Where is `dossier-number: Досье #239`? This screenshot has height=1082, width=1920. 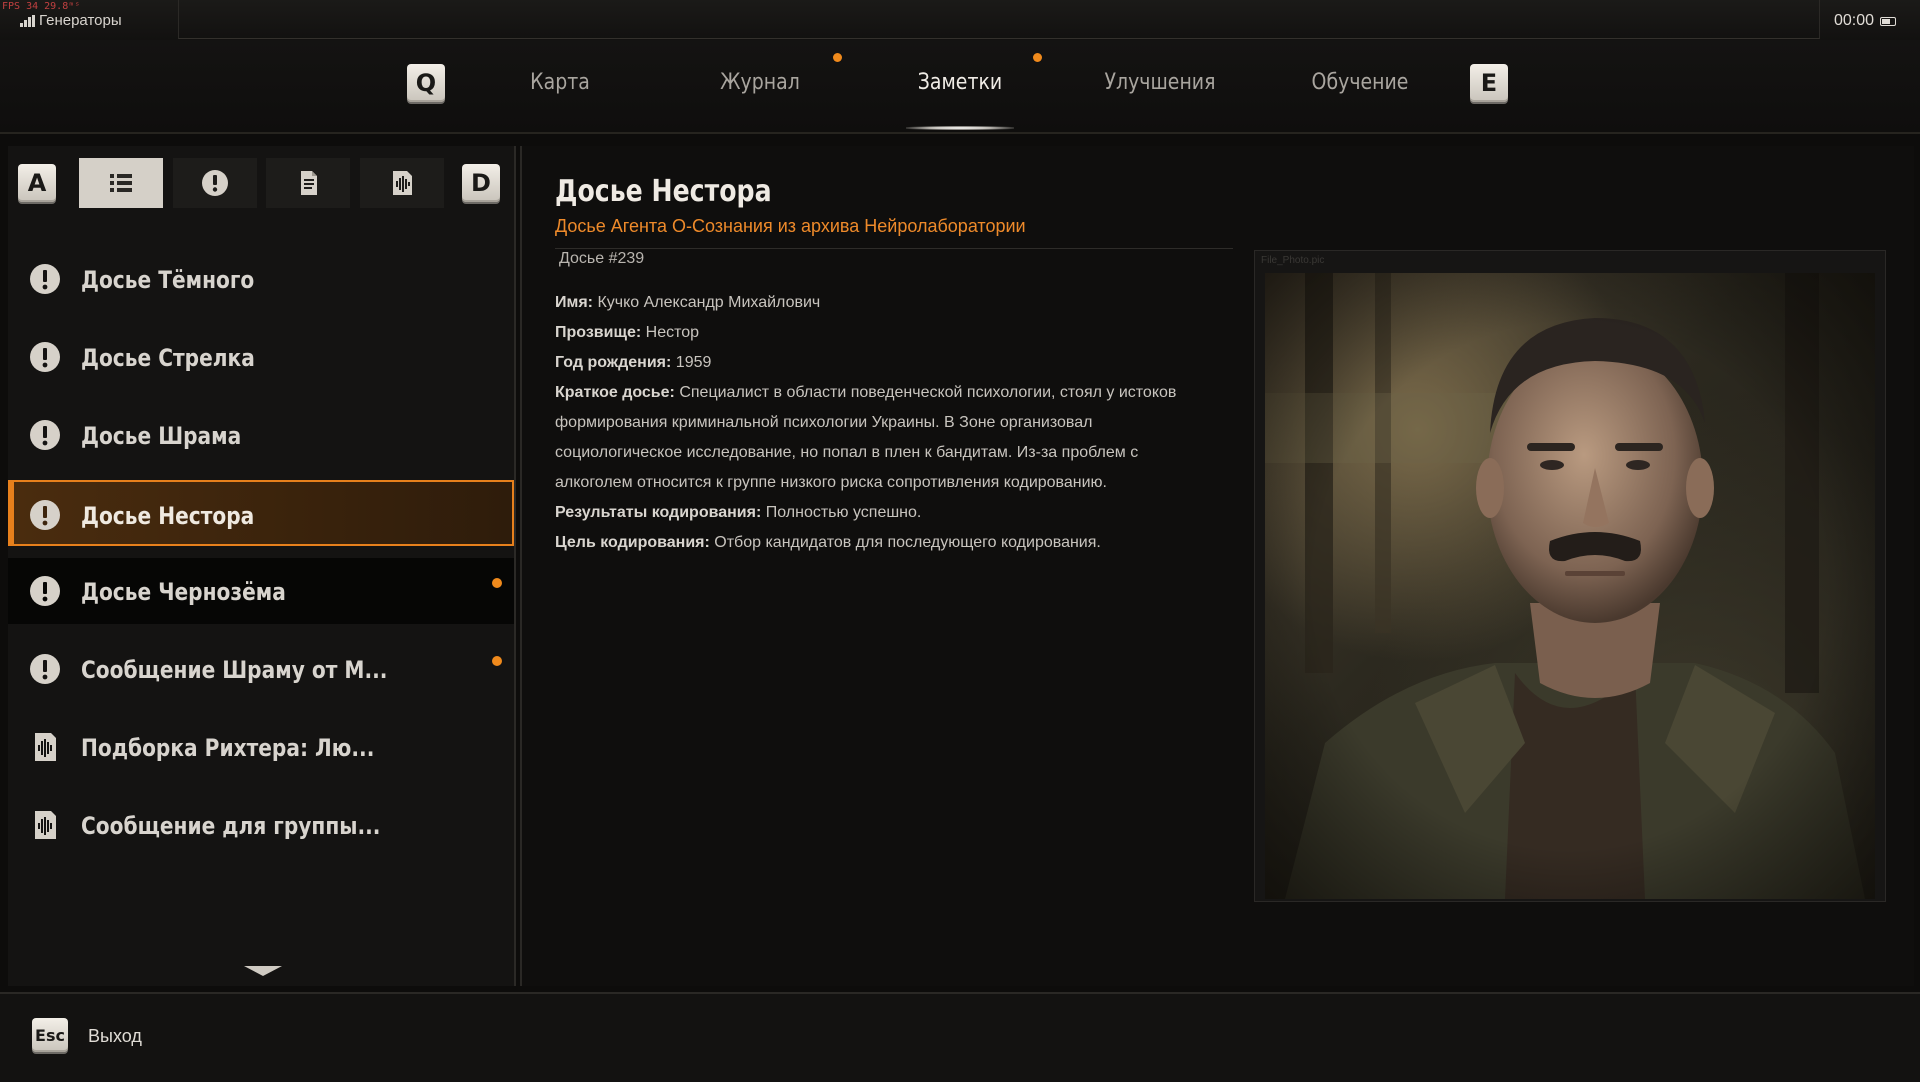
dossier-number: Досье #239 is located at coordinates (602, 258).